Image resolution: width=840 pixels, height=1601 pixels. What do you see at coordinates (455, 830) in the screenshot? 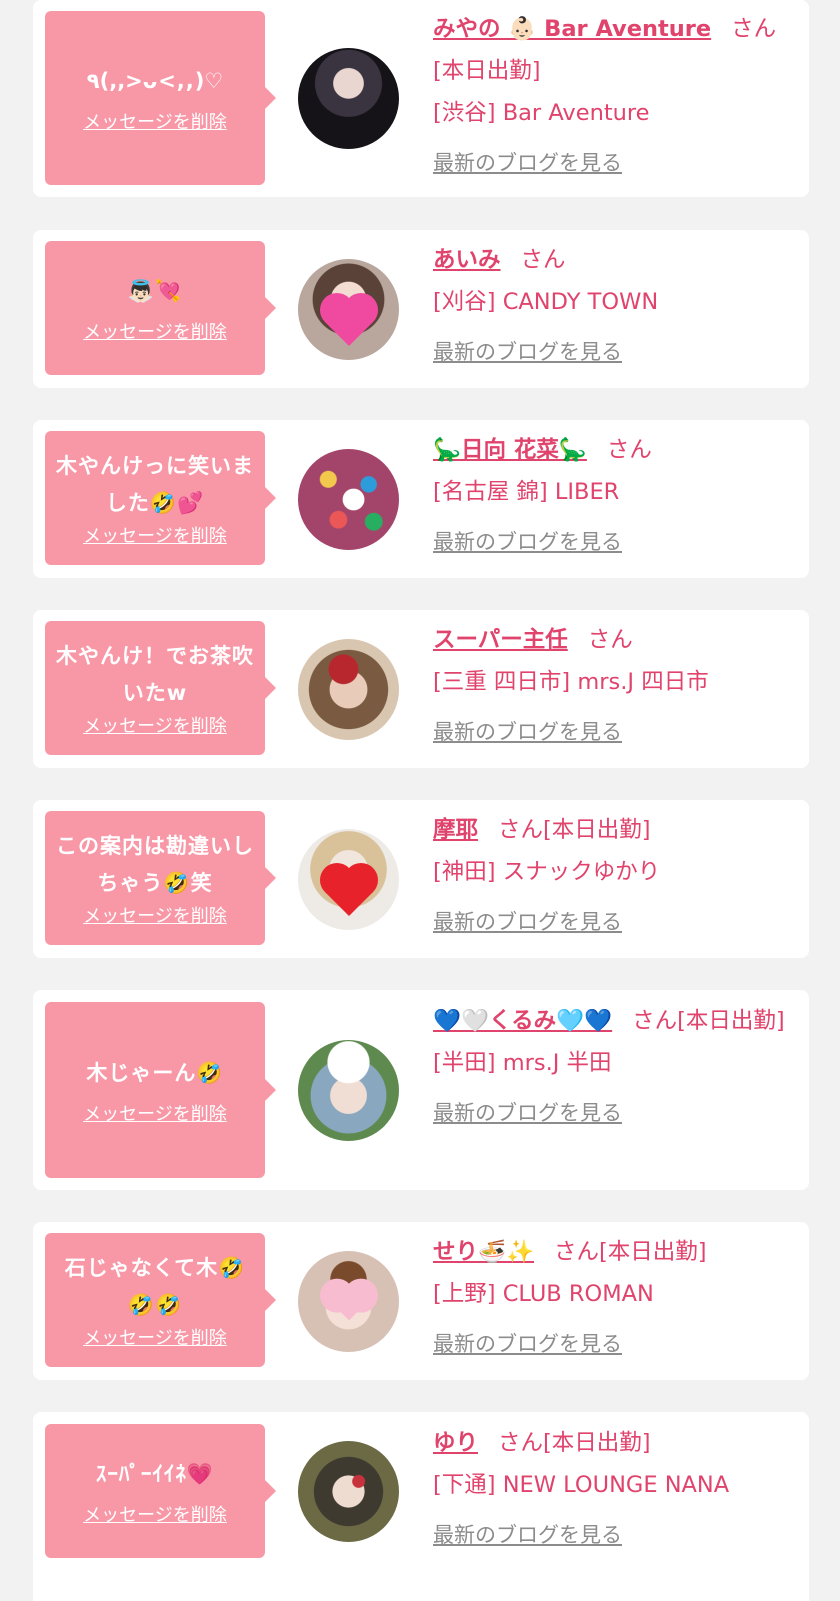
I see `profile-name-link: 摩耶` at bounding box center [455, 830].